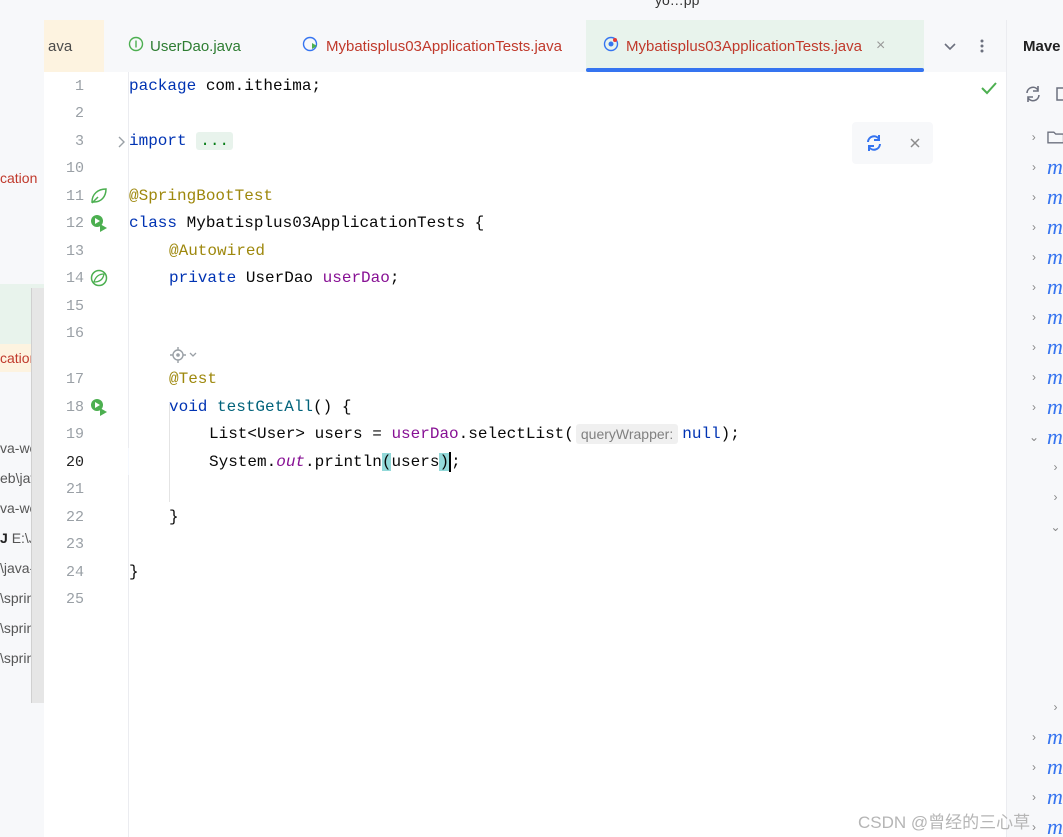  Describe the element at coordinates (260, 407) in the screenshot. I see `code-line: void testGetAll() {` at that location.